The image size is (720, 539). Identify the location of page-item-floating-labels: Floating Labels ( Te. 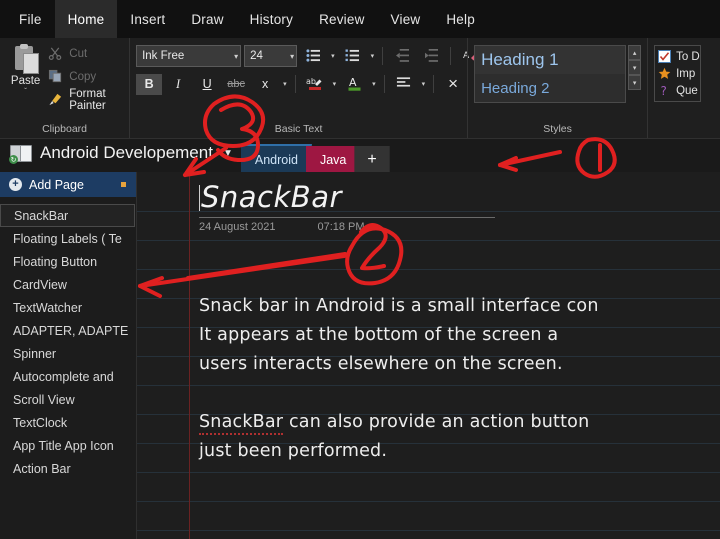
(68, 238).